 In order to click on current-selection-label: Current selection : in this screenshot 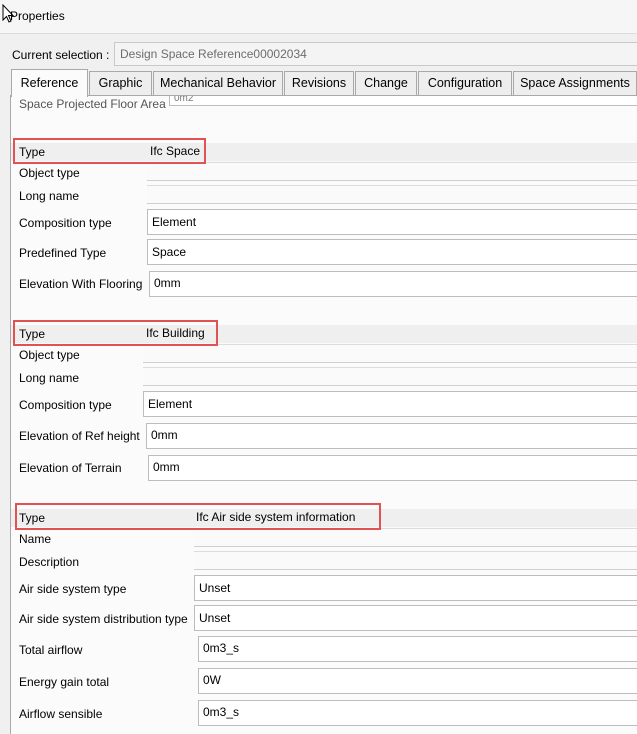, I will do `click(61, 55)`.